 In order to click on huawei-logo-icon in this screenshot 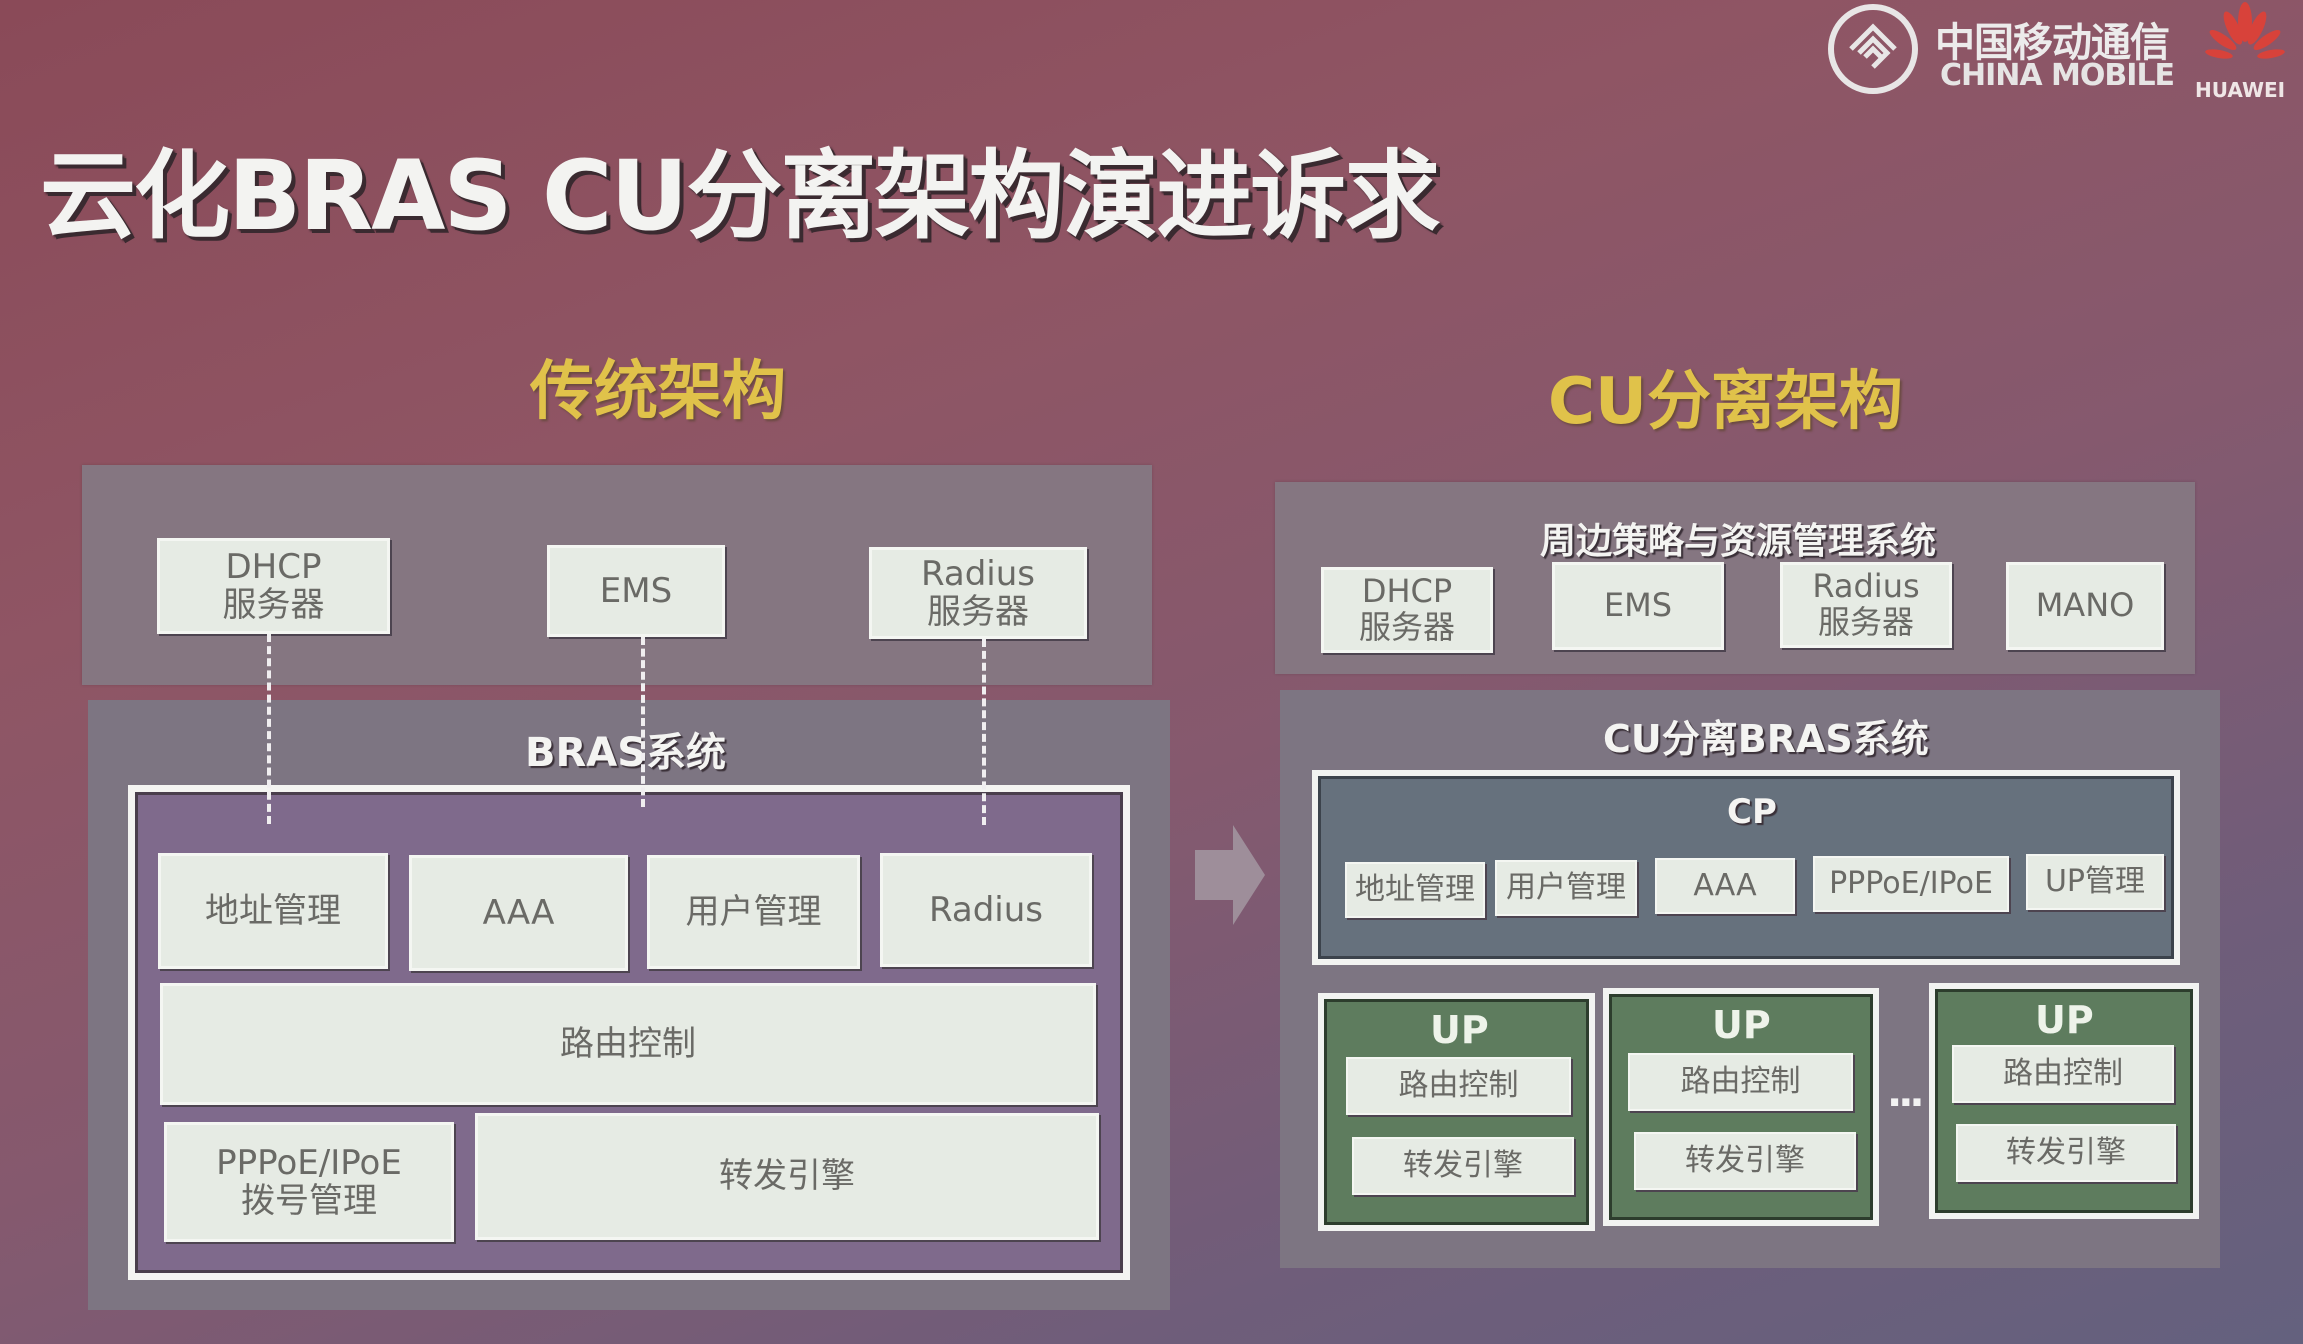, I will do `click(2245, 30)`.